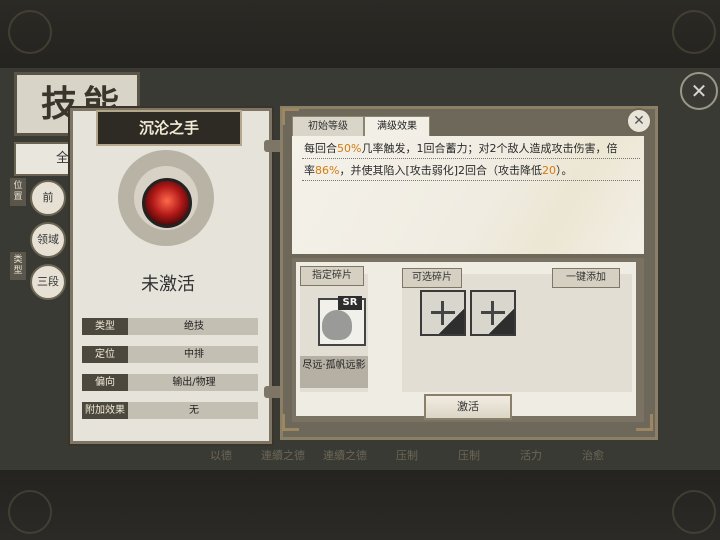  Describe the element at coordinates (48, 240) in the screenshot. I see `filter-domain-button: 领域` at that location.